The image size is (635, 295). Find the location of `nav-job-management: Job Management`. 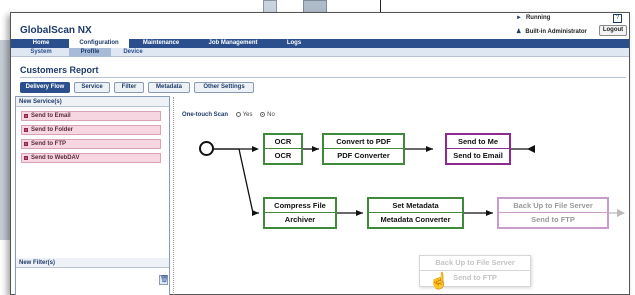

nav-job-management: Job Management is located at coordinates (233, 43).